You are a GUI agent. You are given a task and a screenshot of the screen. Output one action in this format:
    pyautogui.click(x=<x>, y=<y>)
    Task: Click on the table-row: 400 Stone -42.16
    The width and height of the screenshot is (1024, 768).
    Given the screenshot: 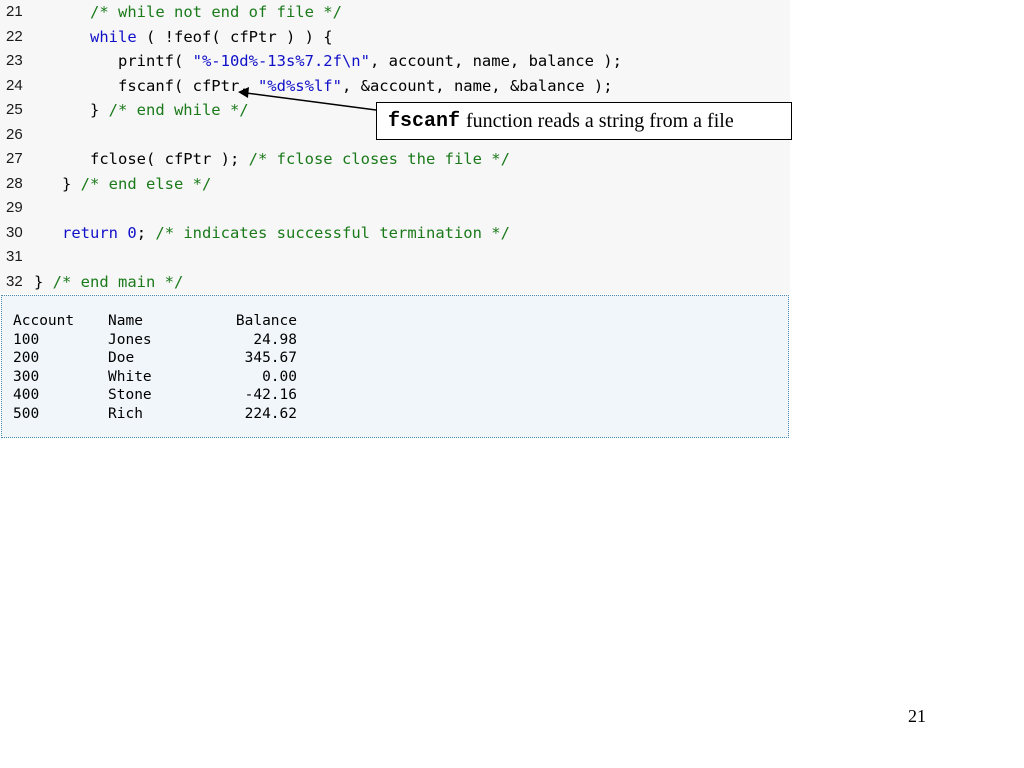 What is the action you would take?
    pyautogui.click(x=155, y=395)
    